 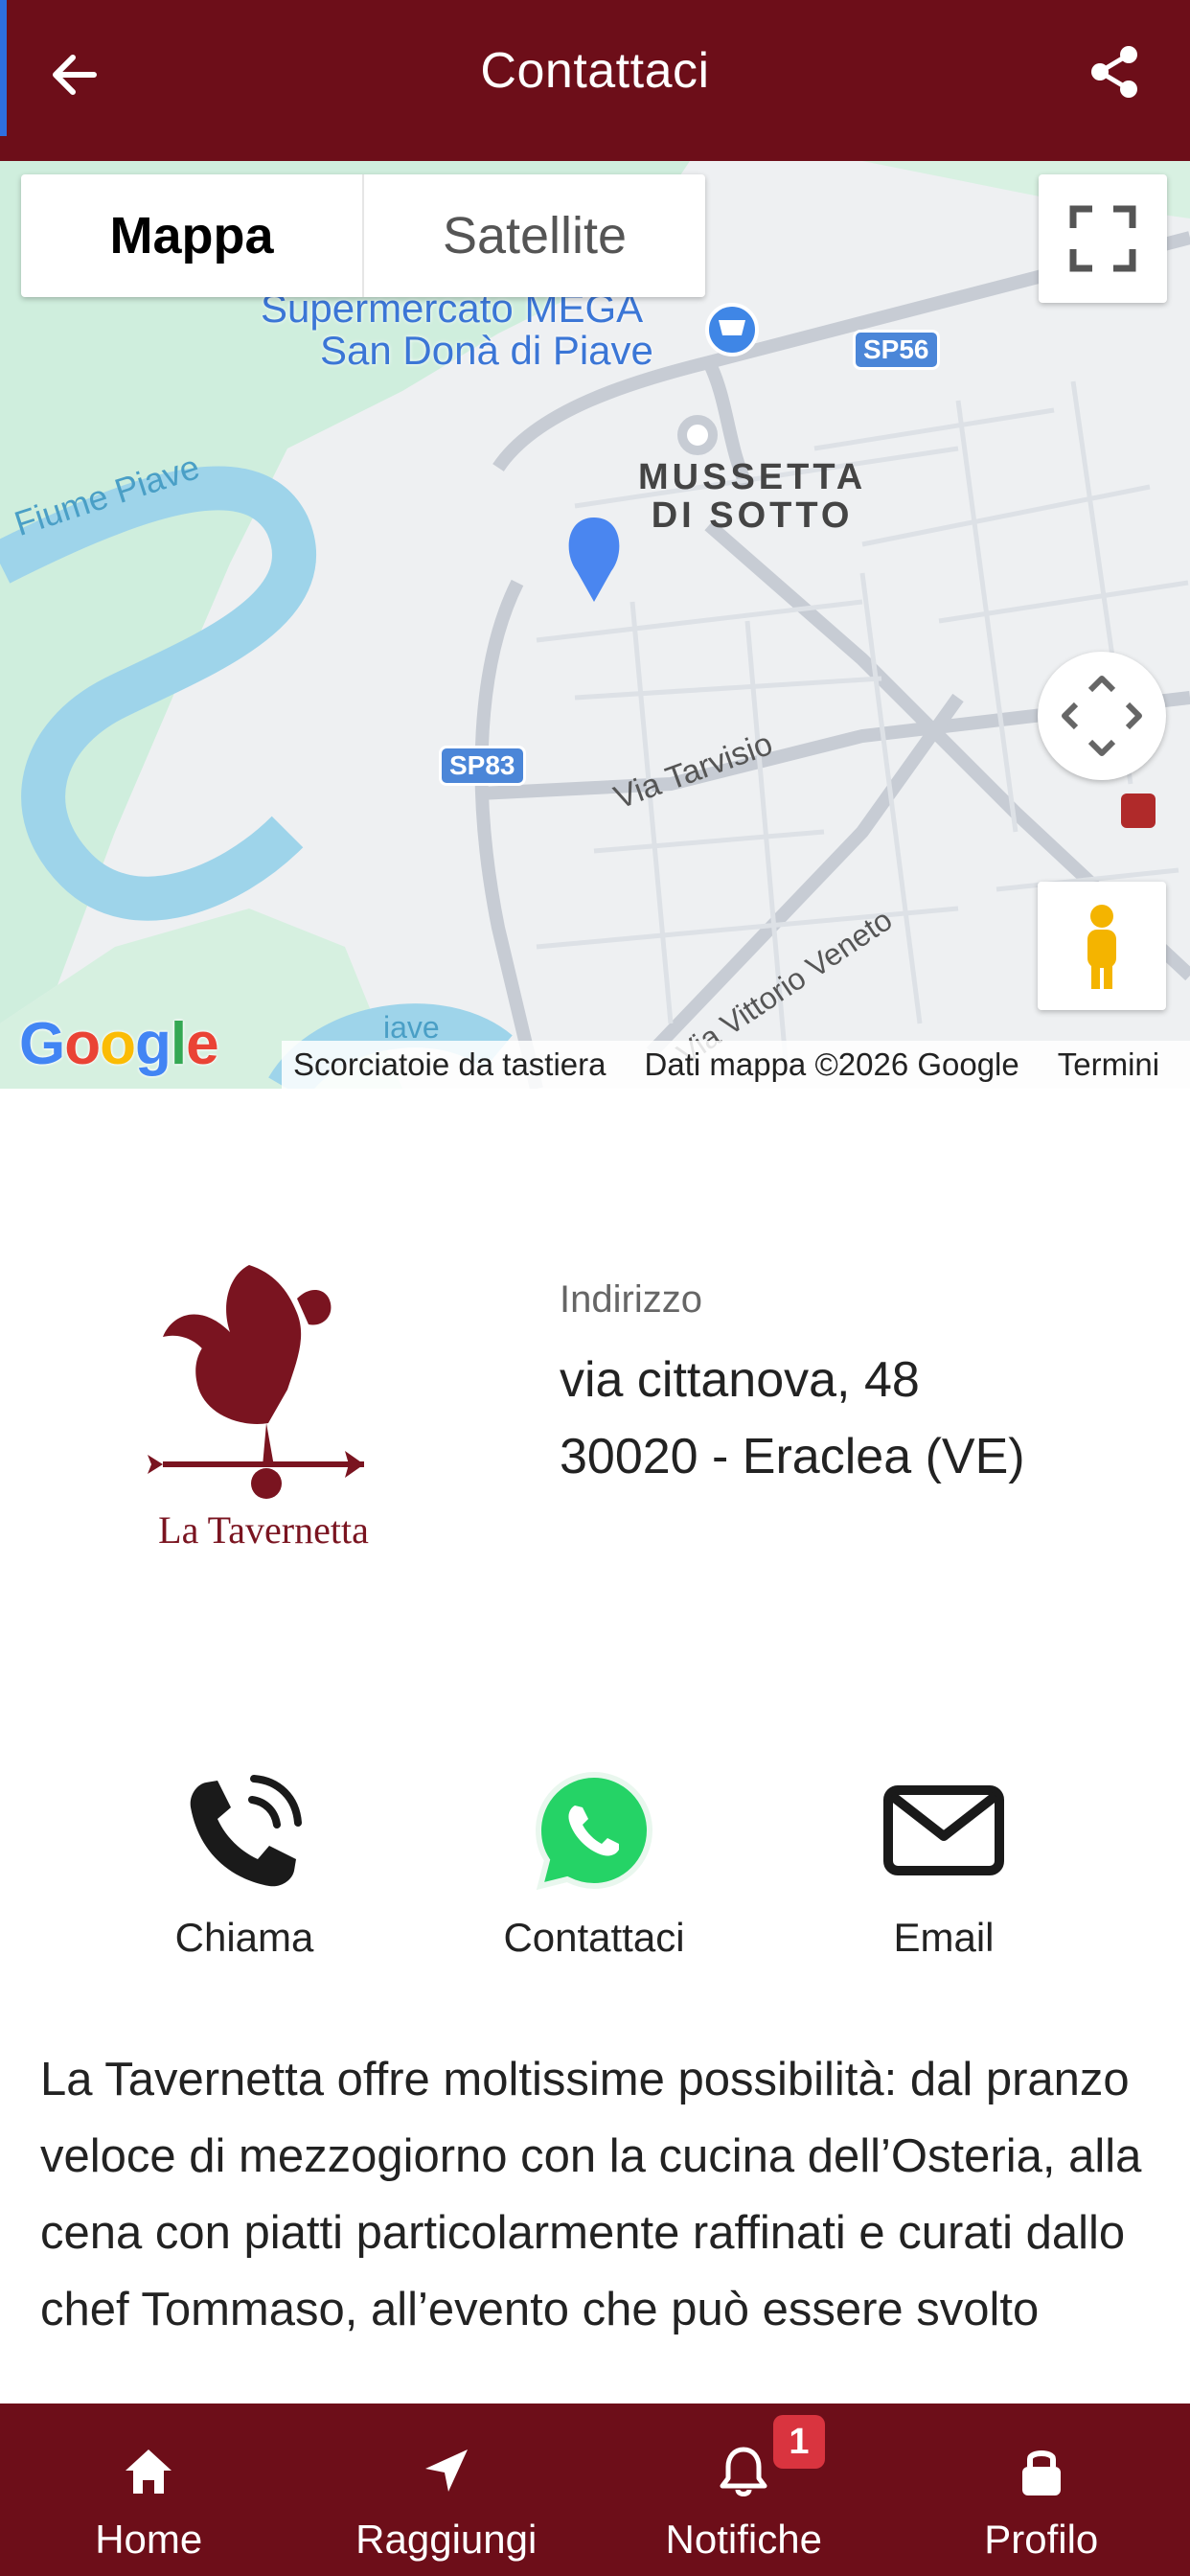 What do you see at coordinates (753, 496) in the screenshot?
I see `district-label: MUSSETTA DI SOTTO` at bounding box center [753, 496].